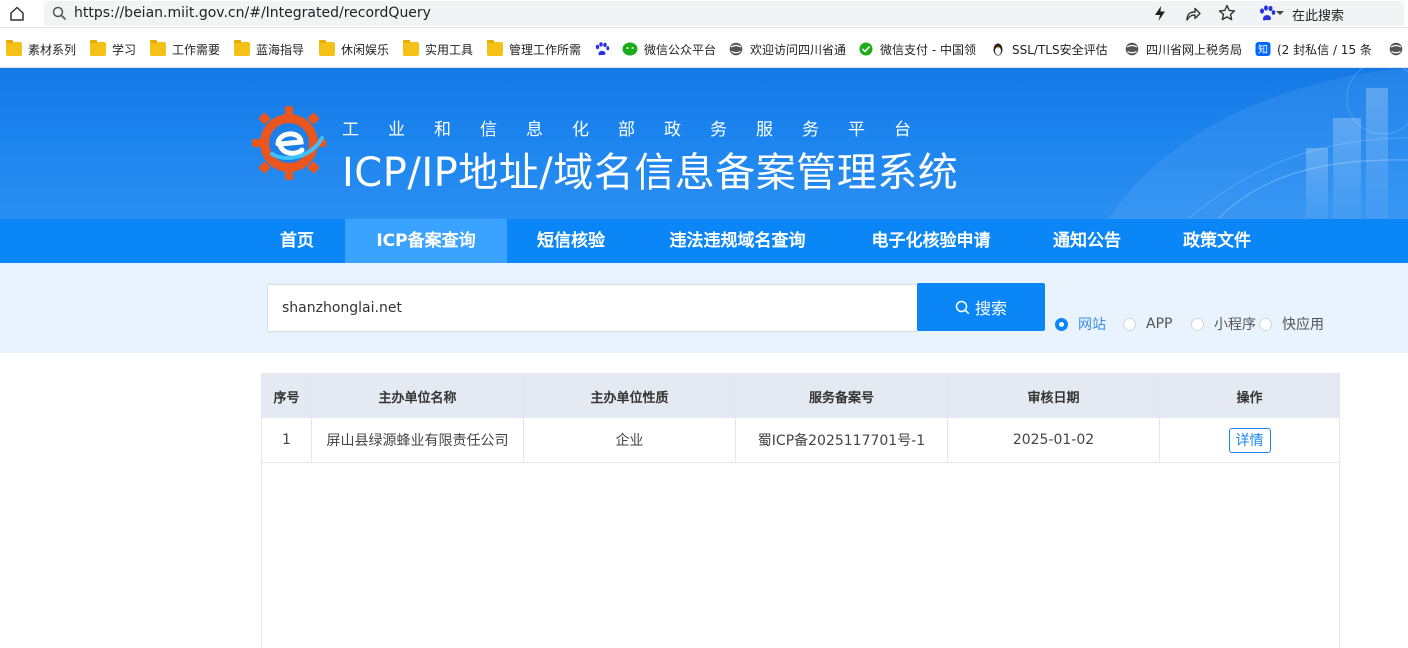  I want to click on lightning-icon, so click(1160, 13).